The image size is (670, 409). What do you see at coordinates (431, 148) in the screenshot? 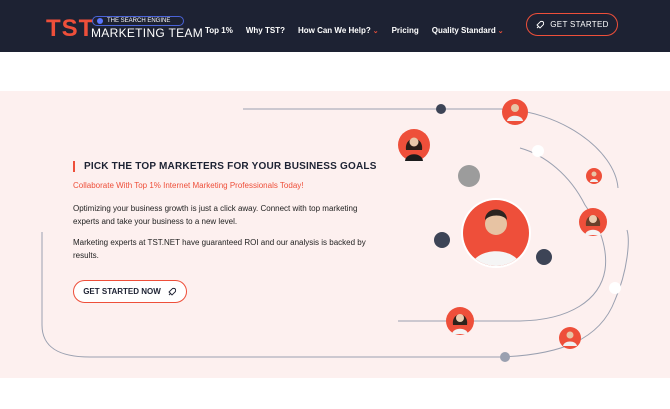
I see `orbit-line-top` at bounding box center [431, 148].